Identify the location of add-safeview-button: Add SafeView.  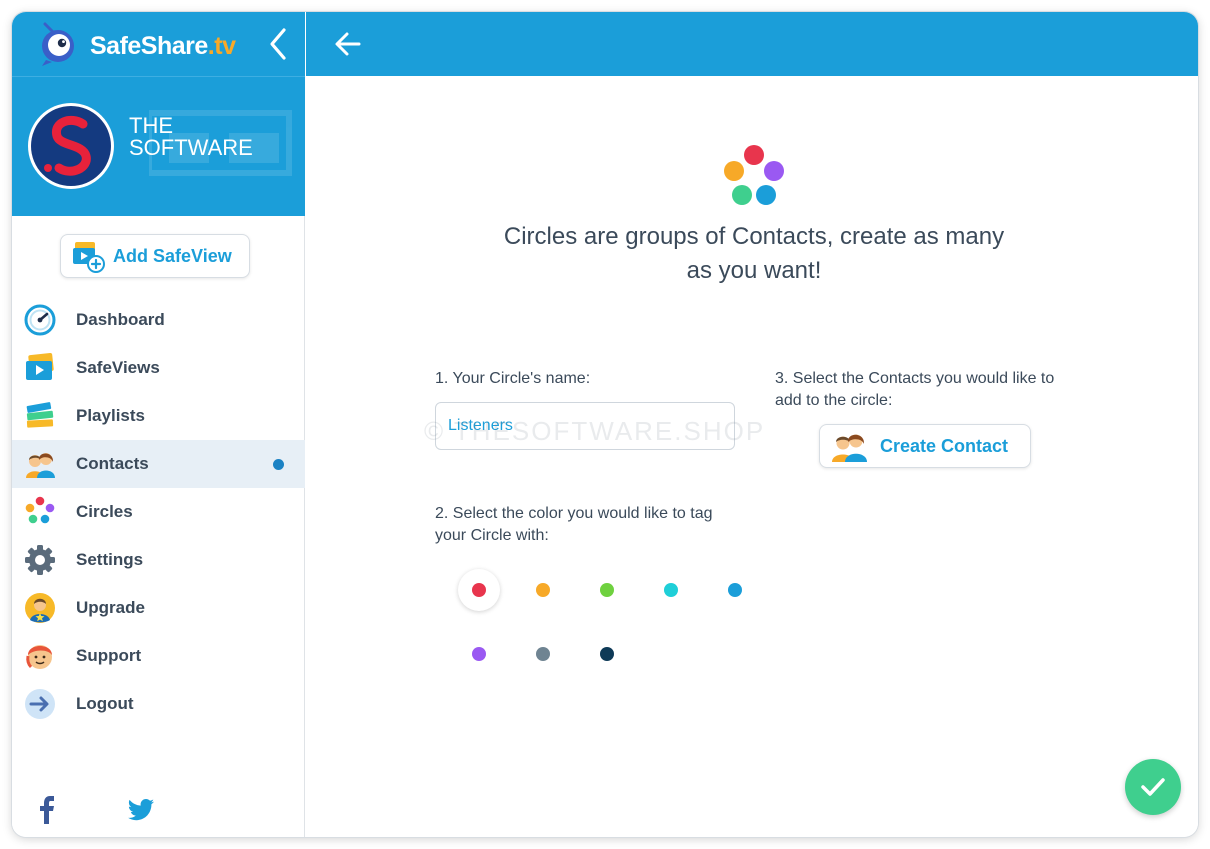
(155, 256).